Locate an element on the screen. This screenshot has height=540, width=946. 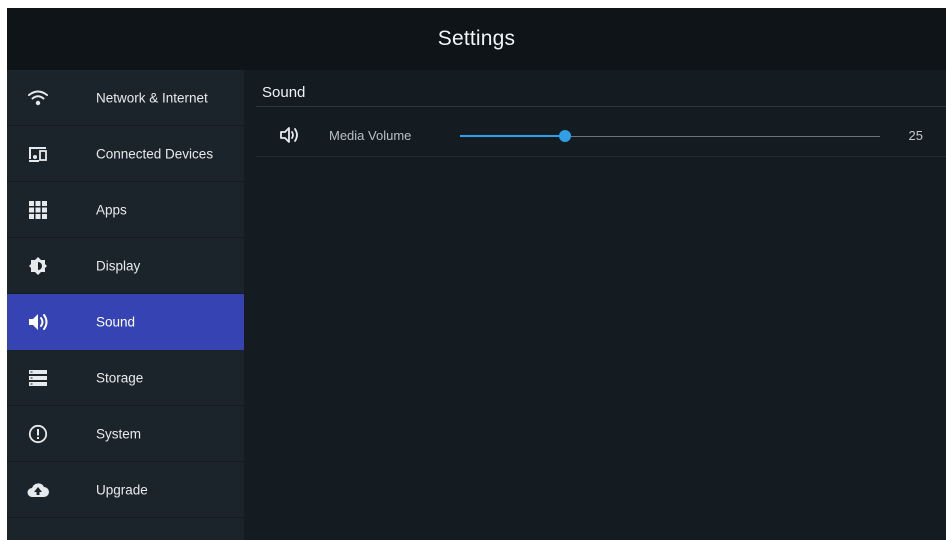
page-title: Settings is located at coordinates (476, 38).